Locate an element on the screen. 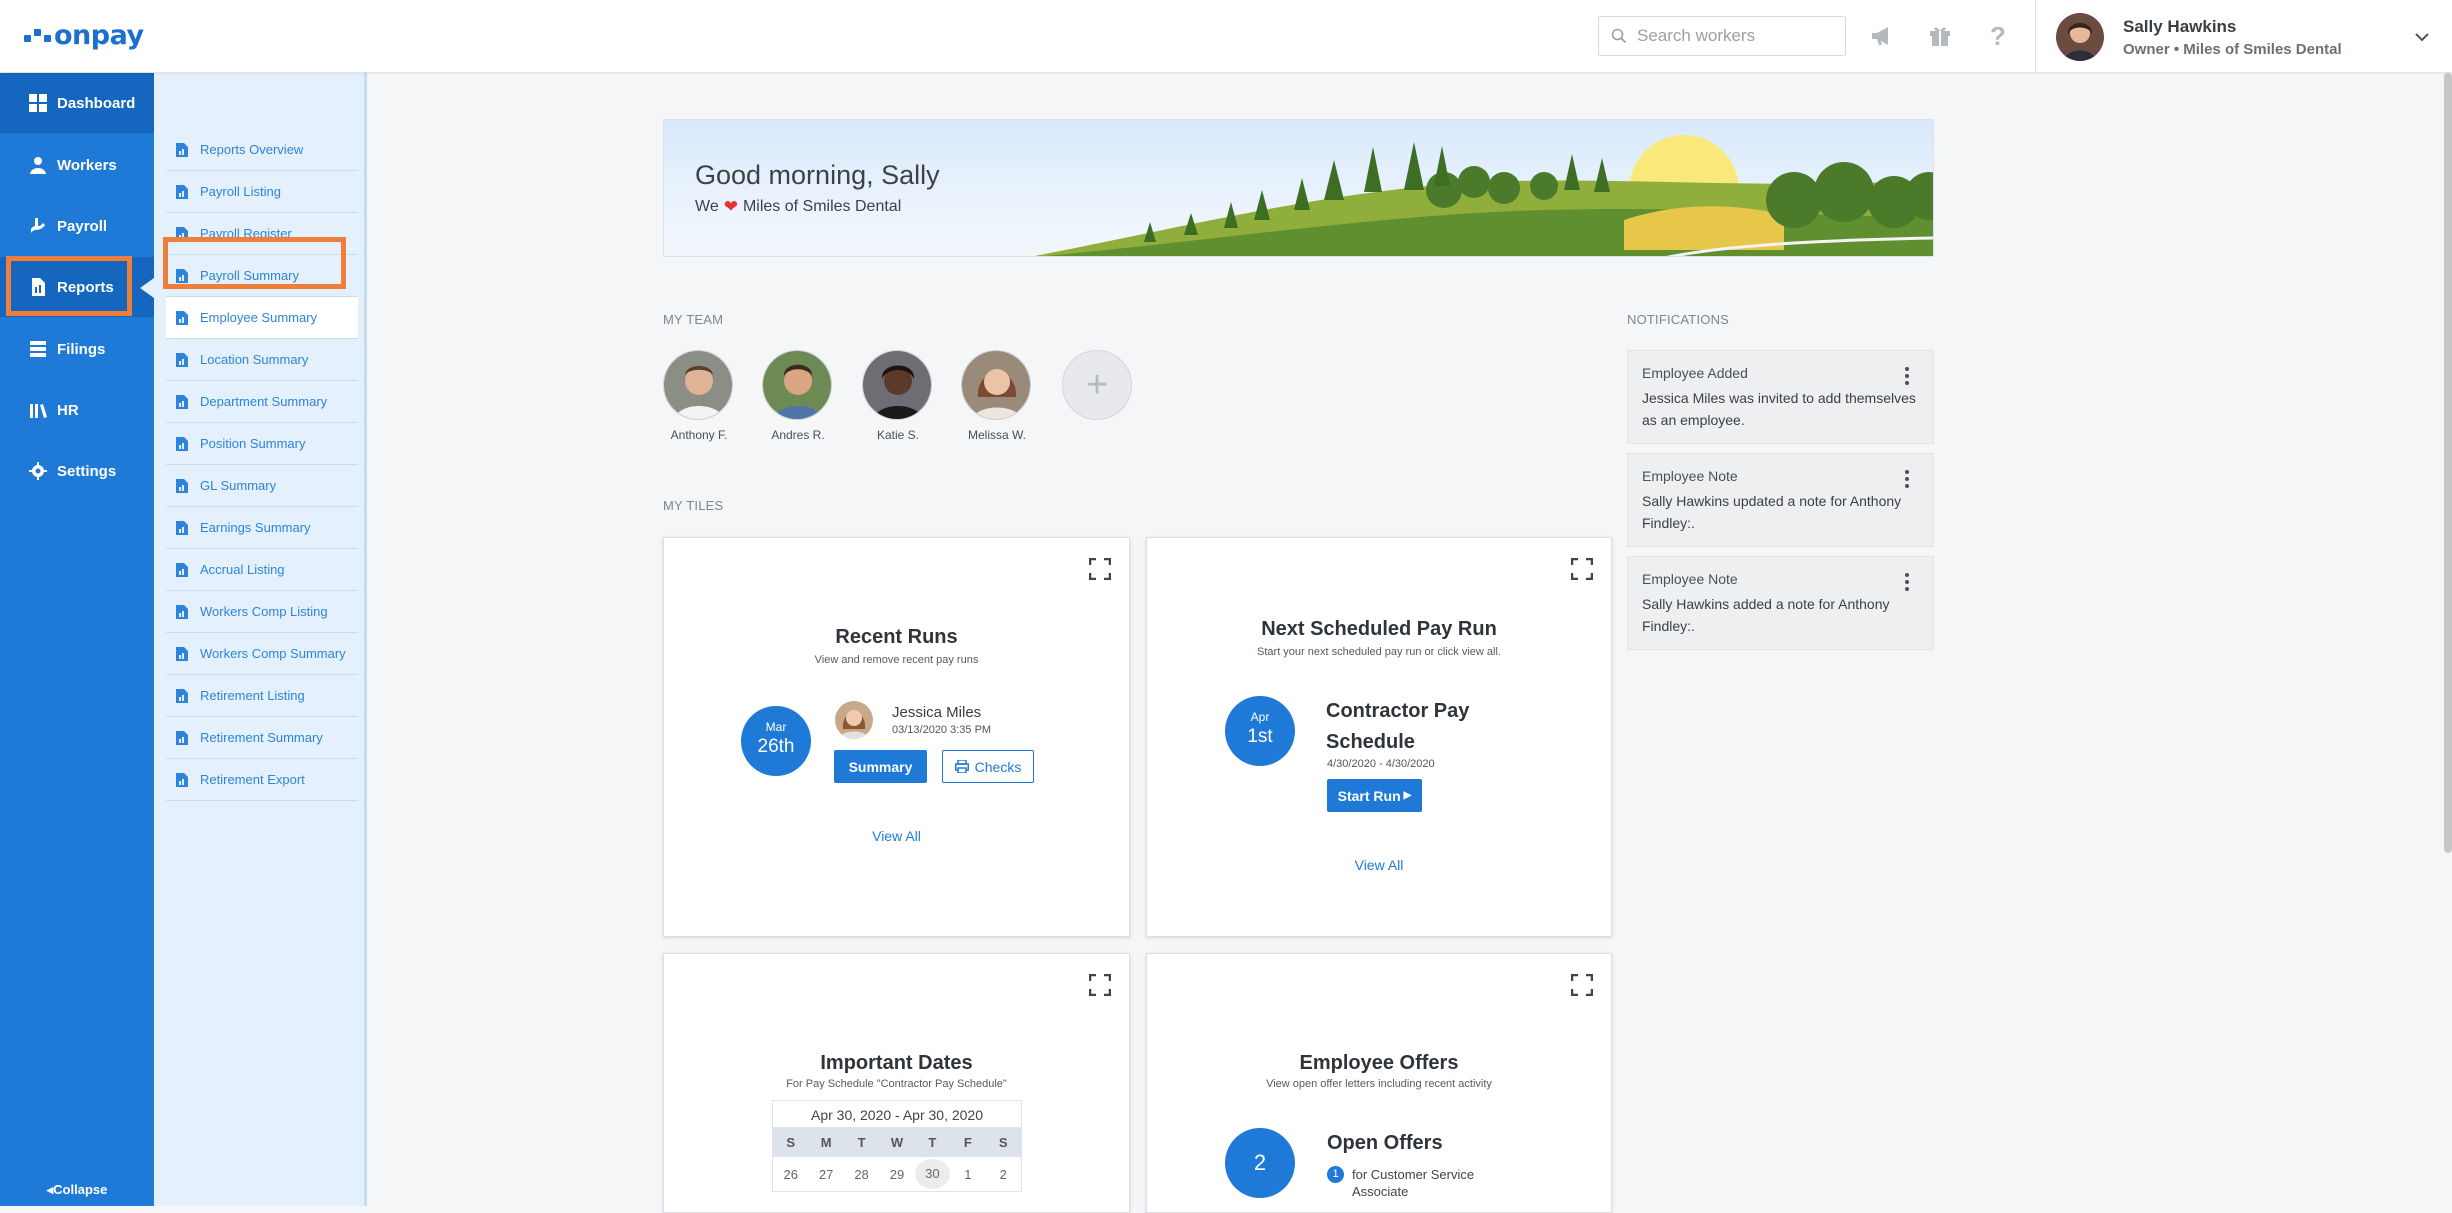  reports-icon is located at coordinates (38, 287).